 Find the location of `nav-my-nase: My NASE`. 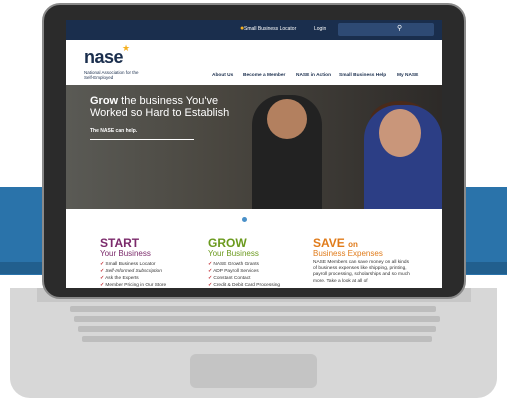

nav-my-nase: My NASE is located at coordinates (407, 75).